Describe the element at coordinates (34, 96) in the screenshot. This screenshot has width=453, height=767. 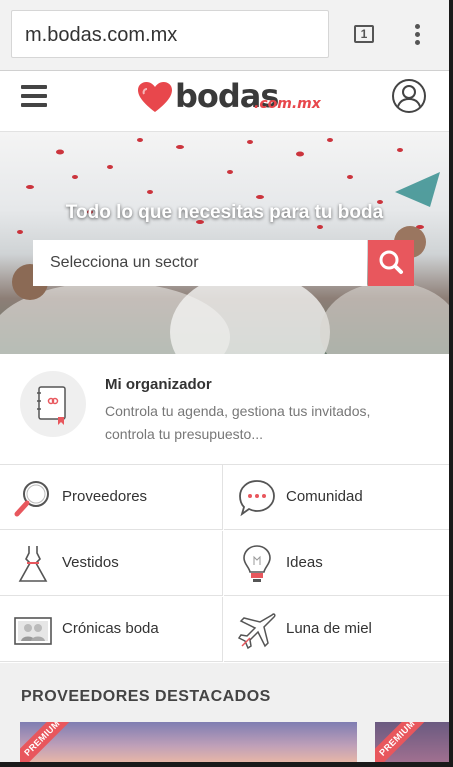
I see `hamburger-menu-icon` at that location.